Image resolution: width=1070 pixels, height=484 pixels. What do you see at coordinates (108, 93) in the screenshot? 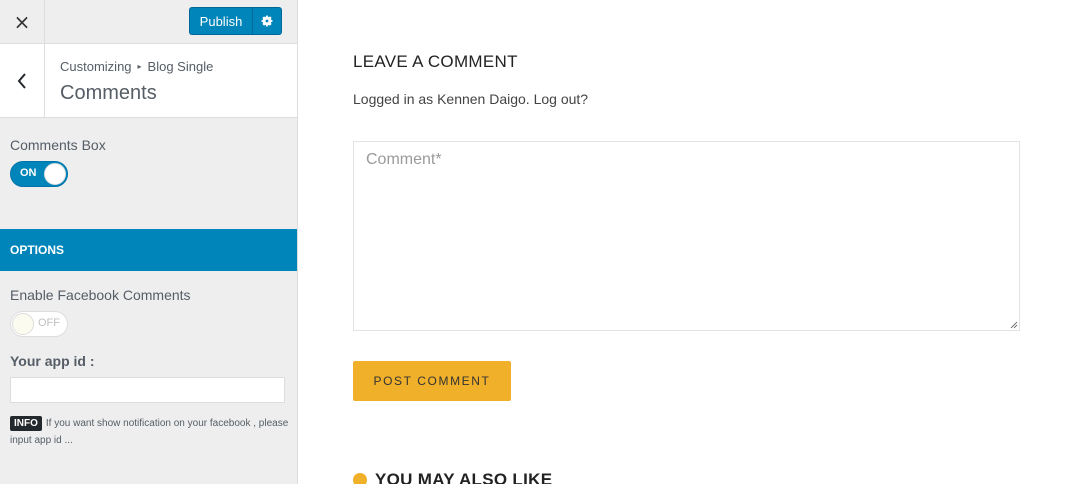
I see `section-title: Comments` at bounding box center [108, 93].